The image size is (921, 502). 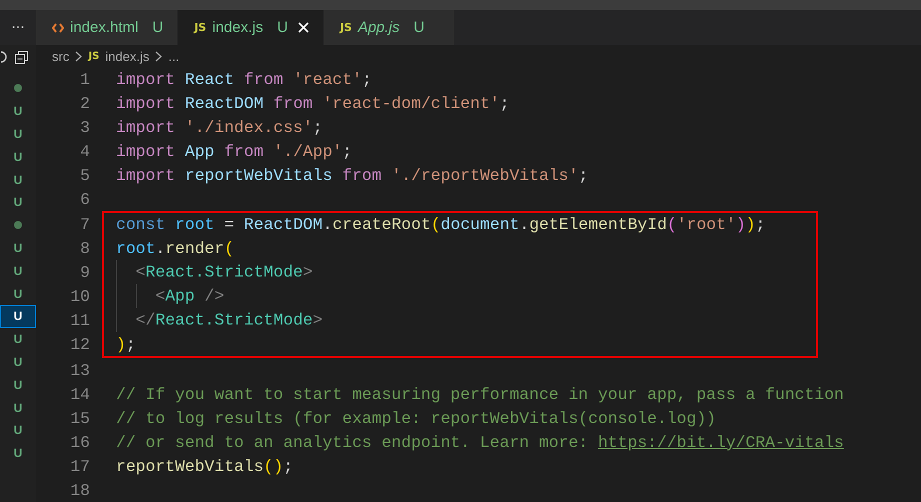 I want to click on code-line: </React.StrictMode>, so click(x=219, y=320).